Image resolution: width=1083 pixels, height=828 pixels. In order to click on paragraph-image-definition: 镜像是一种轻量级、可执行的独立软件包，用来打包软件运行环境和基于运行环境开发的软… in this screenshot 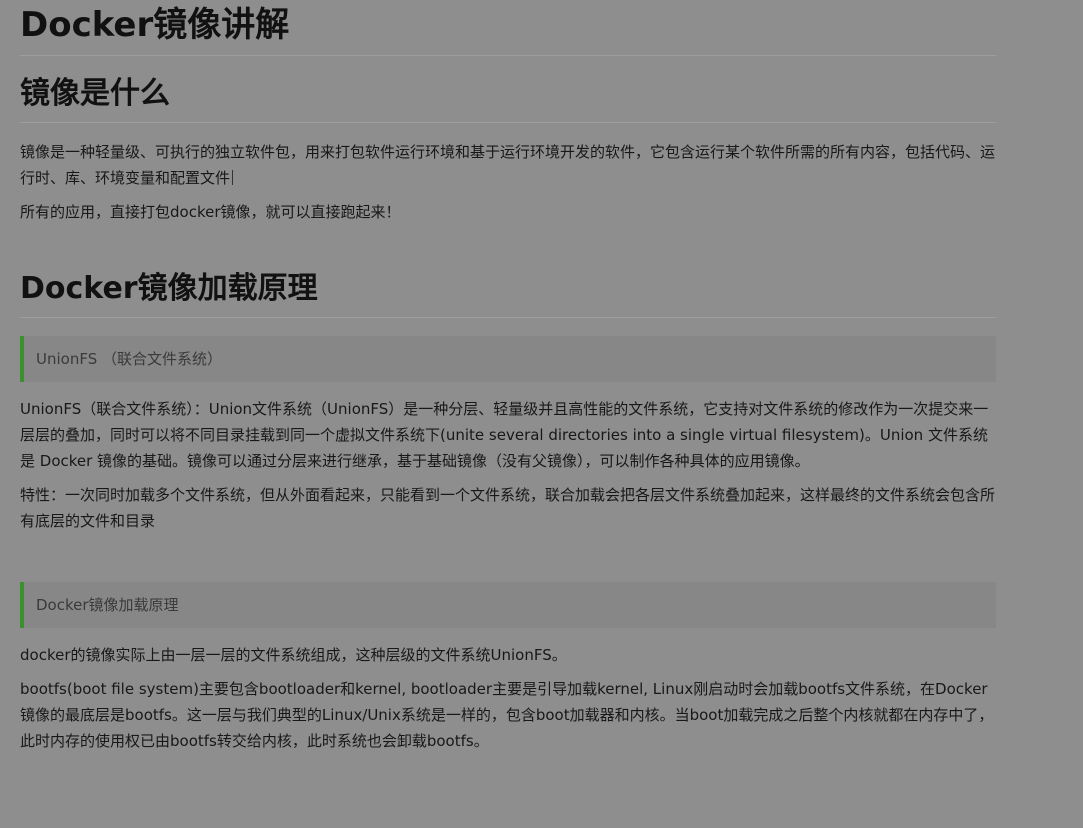, I will do `click(508, 165)`.